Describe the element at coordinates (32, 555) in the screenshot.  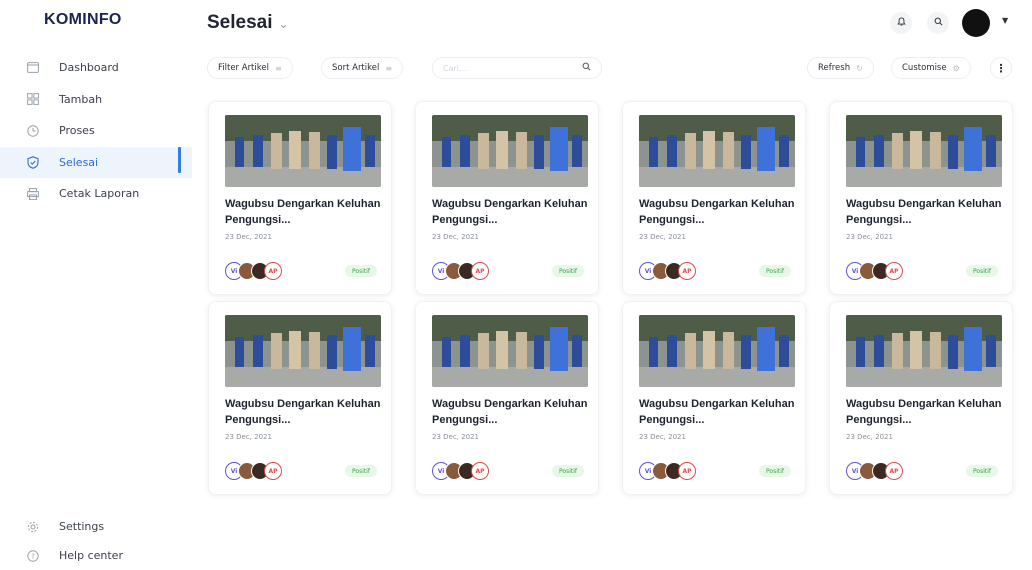
I see `help-icon: ?` at that location.